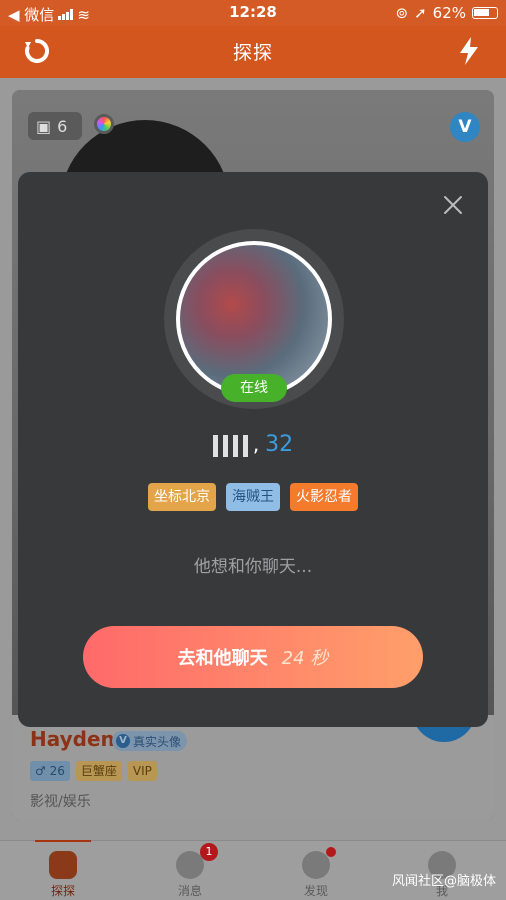  What do you see at coordinates (189, 891) in the screenshot?
I see `tab-label: 消息` at bounding box center [189, 891].